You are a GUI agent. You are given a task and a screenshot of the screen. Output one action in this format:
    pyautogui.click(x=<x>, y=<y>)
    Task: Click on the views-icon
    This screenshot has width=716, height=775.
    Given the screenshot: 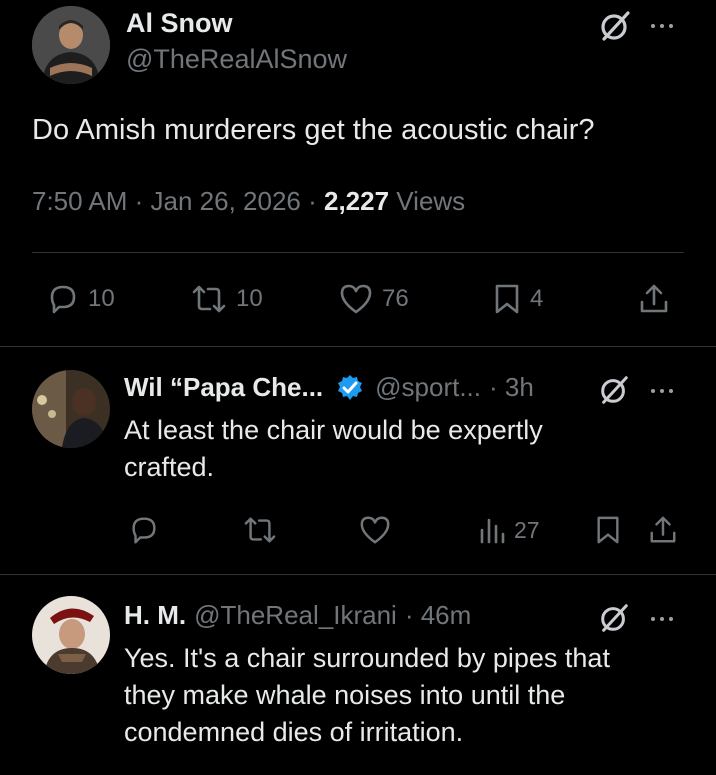 What is the action you would take?
    pyautogui.click(x=492, y=531)
    